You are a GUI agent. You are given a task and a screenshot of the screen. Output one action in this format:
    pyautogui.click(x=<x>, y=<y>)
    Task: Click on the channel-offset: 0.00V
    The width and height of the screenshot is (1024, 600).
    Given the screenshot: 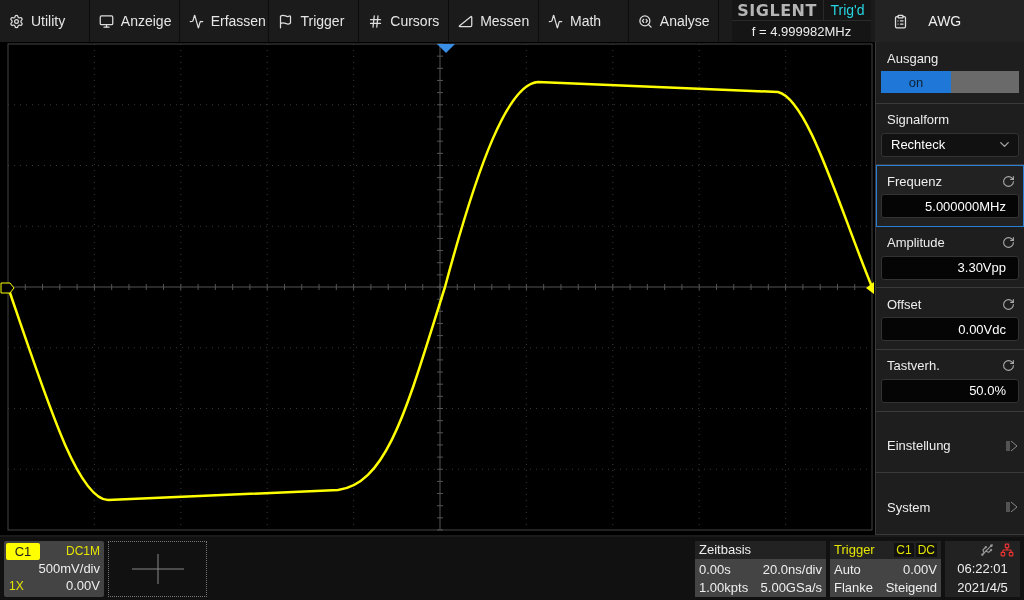 What is the action you would take?
    pyautogui.click(x=83, y=586)
    